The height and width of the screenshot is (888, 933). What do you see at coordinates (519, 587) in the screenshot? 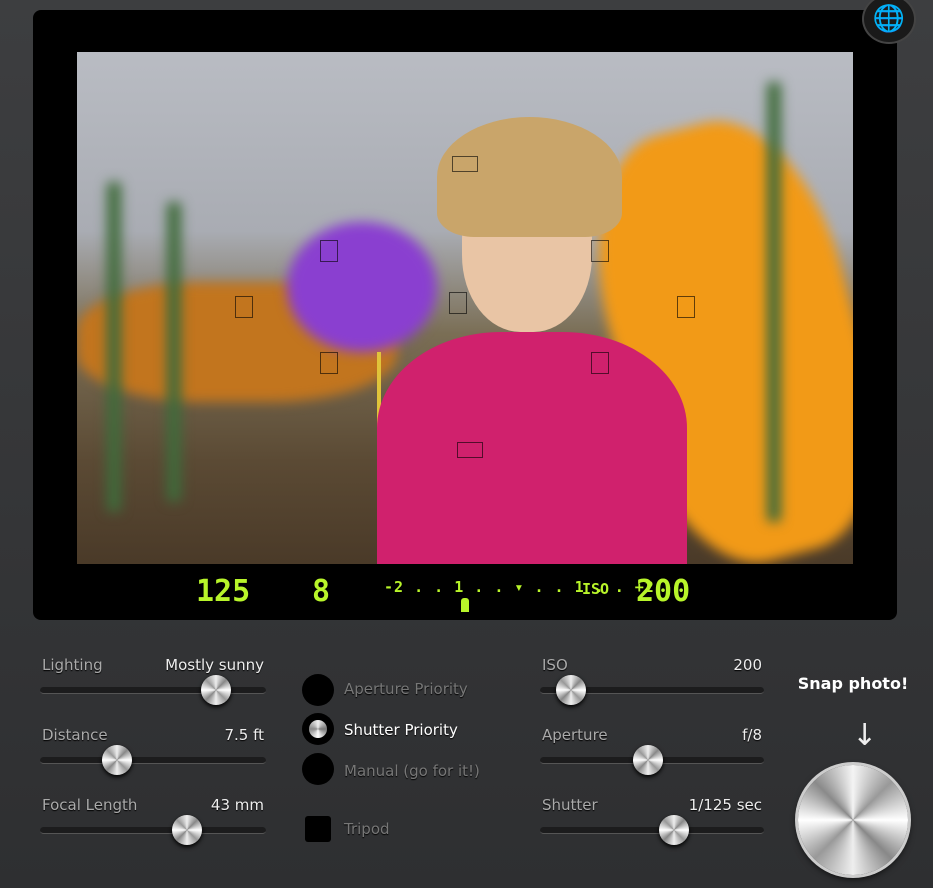
I see `exposure-meter: -2 . . 1 . . ▾ . . 1 . . +2` at bounding box center [519, 587].